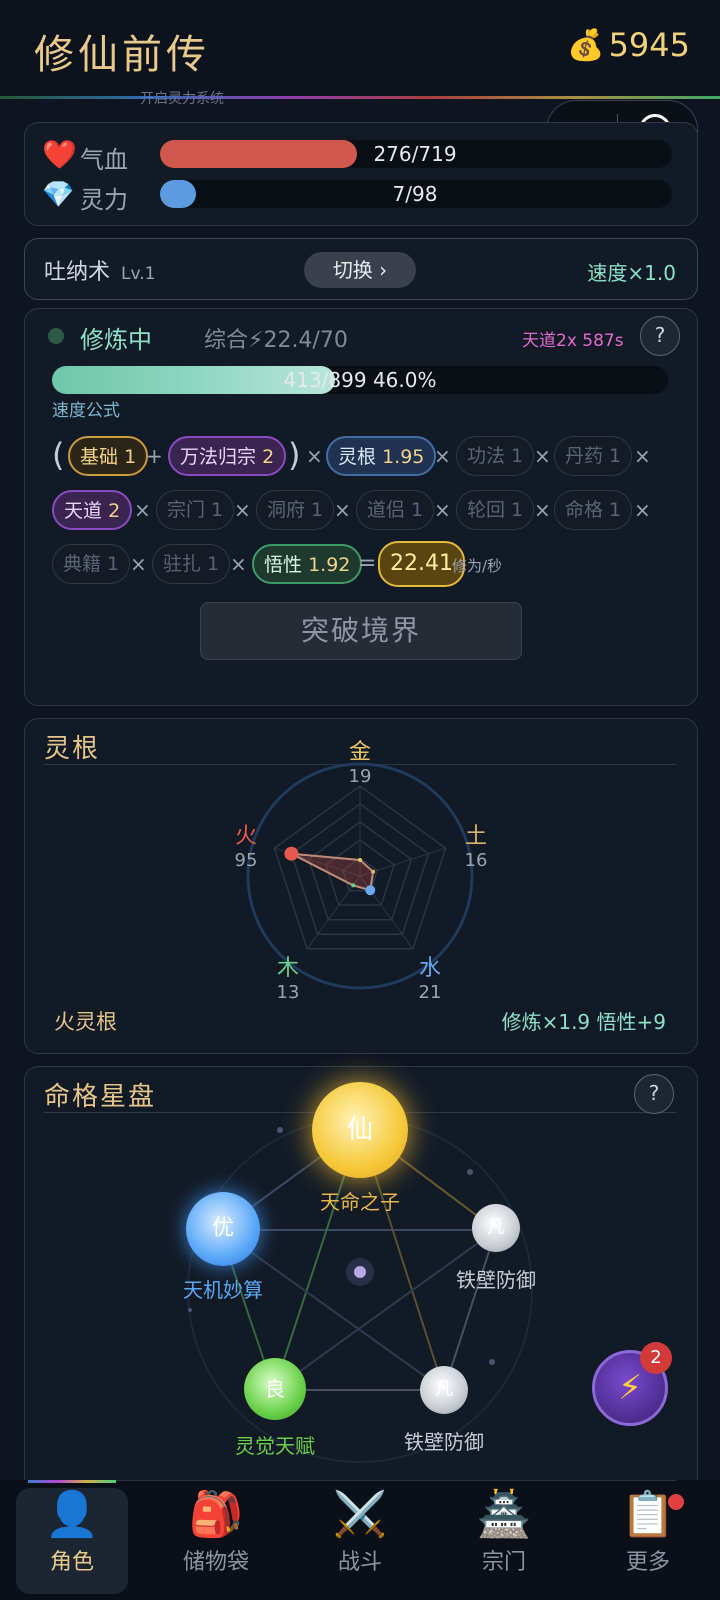 The image size is (720, 1600). Describe the element at coordinates (649, 45) in the screenshot. I see `coin-amount: 5945` at that location.